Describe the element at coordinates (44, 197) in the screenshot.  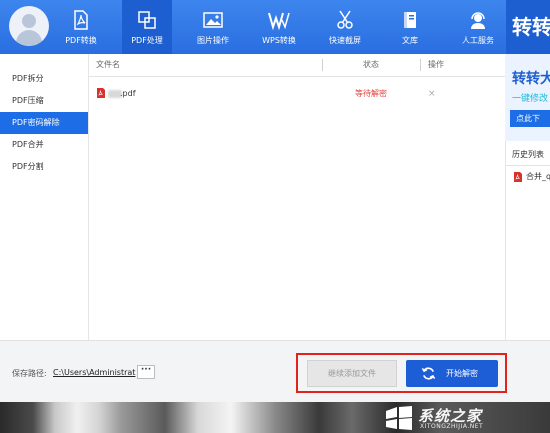
I see `sidebar: PDF拆分 PDF压缩 PDF密码解除 PDF合并 PDF分割` at that location.